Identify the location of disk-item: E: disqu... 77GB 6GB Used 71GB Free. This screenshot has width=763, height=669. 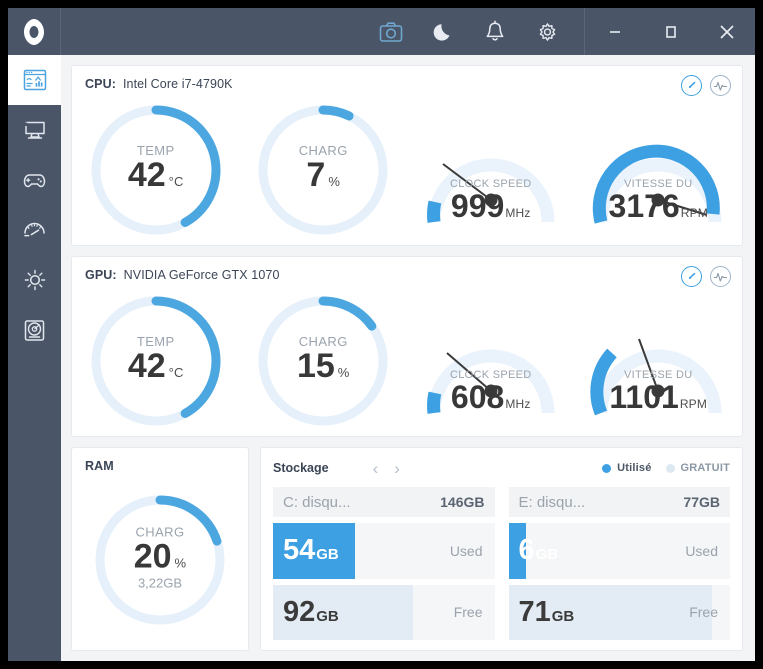
(619, 563).